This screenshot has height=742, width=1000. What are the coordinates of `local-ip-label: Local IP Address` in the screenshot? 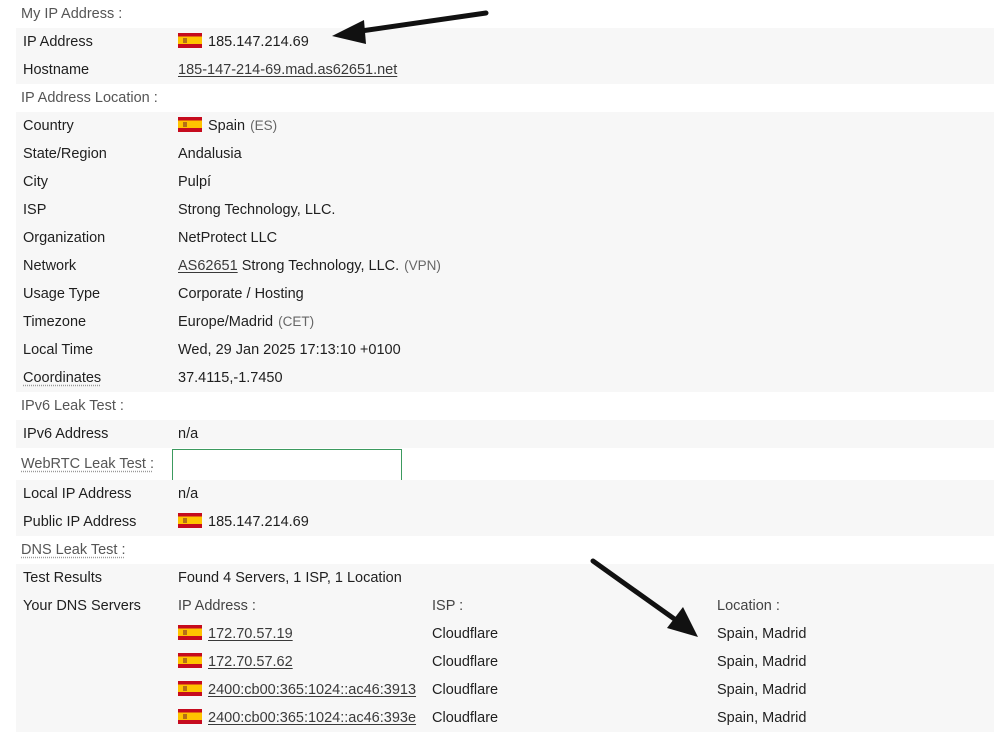 It's located at (77, 494).